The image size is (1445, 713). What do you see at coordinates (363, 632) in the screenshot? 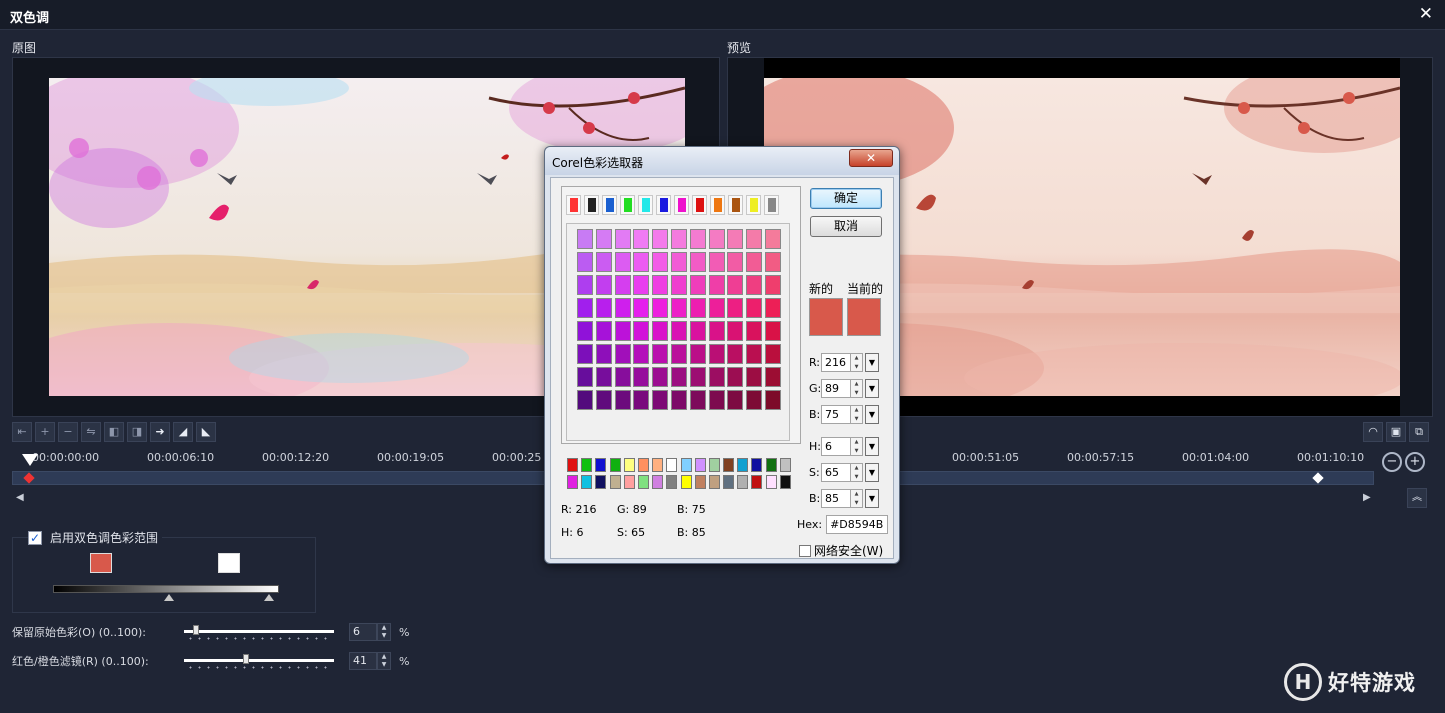
I see `preserve-original-field: 6` at bounding box center [363, 632].